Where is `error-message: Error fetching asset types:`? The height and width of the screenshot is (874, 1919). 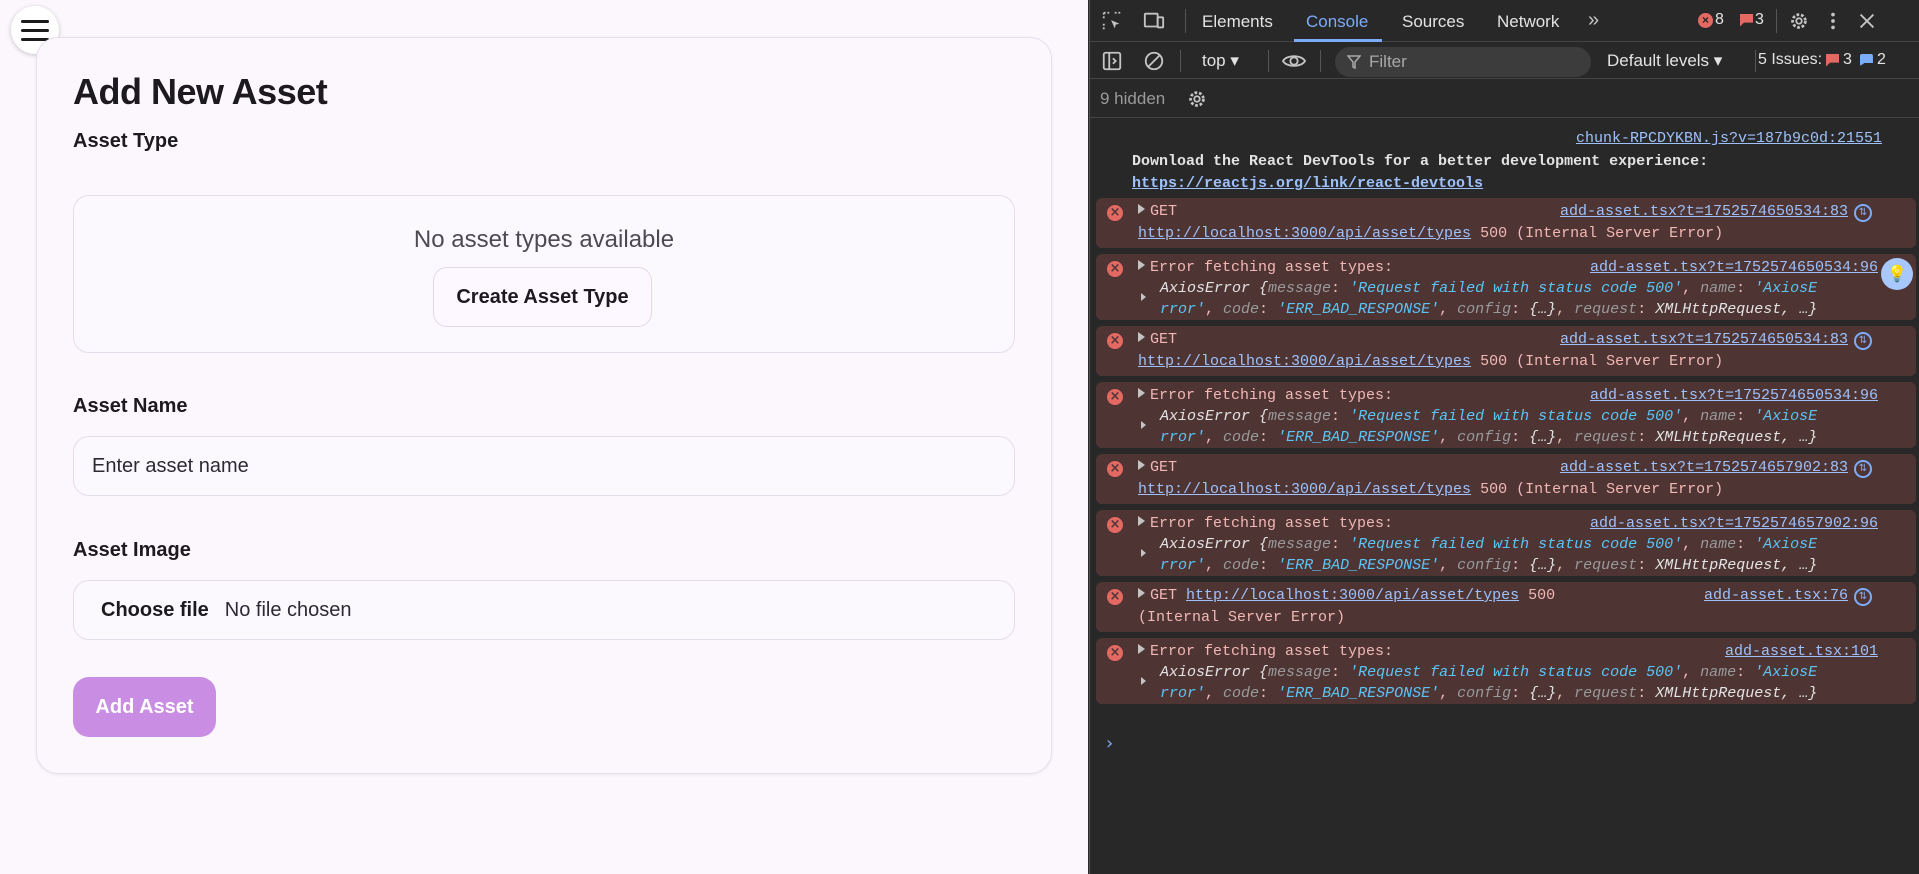 error-message: Error fetching asset types: is located at coordinates (1272, 267).